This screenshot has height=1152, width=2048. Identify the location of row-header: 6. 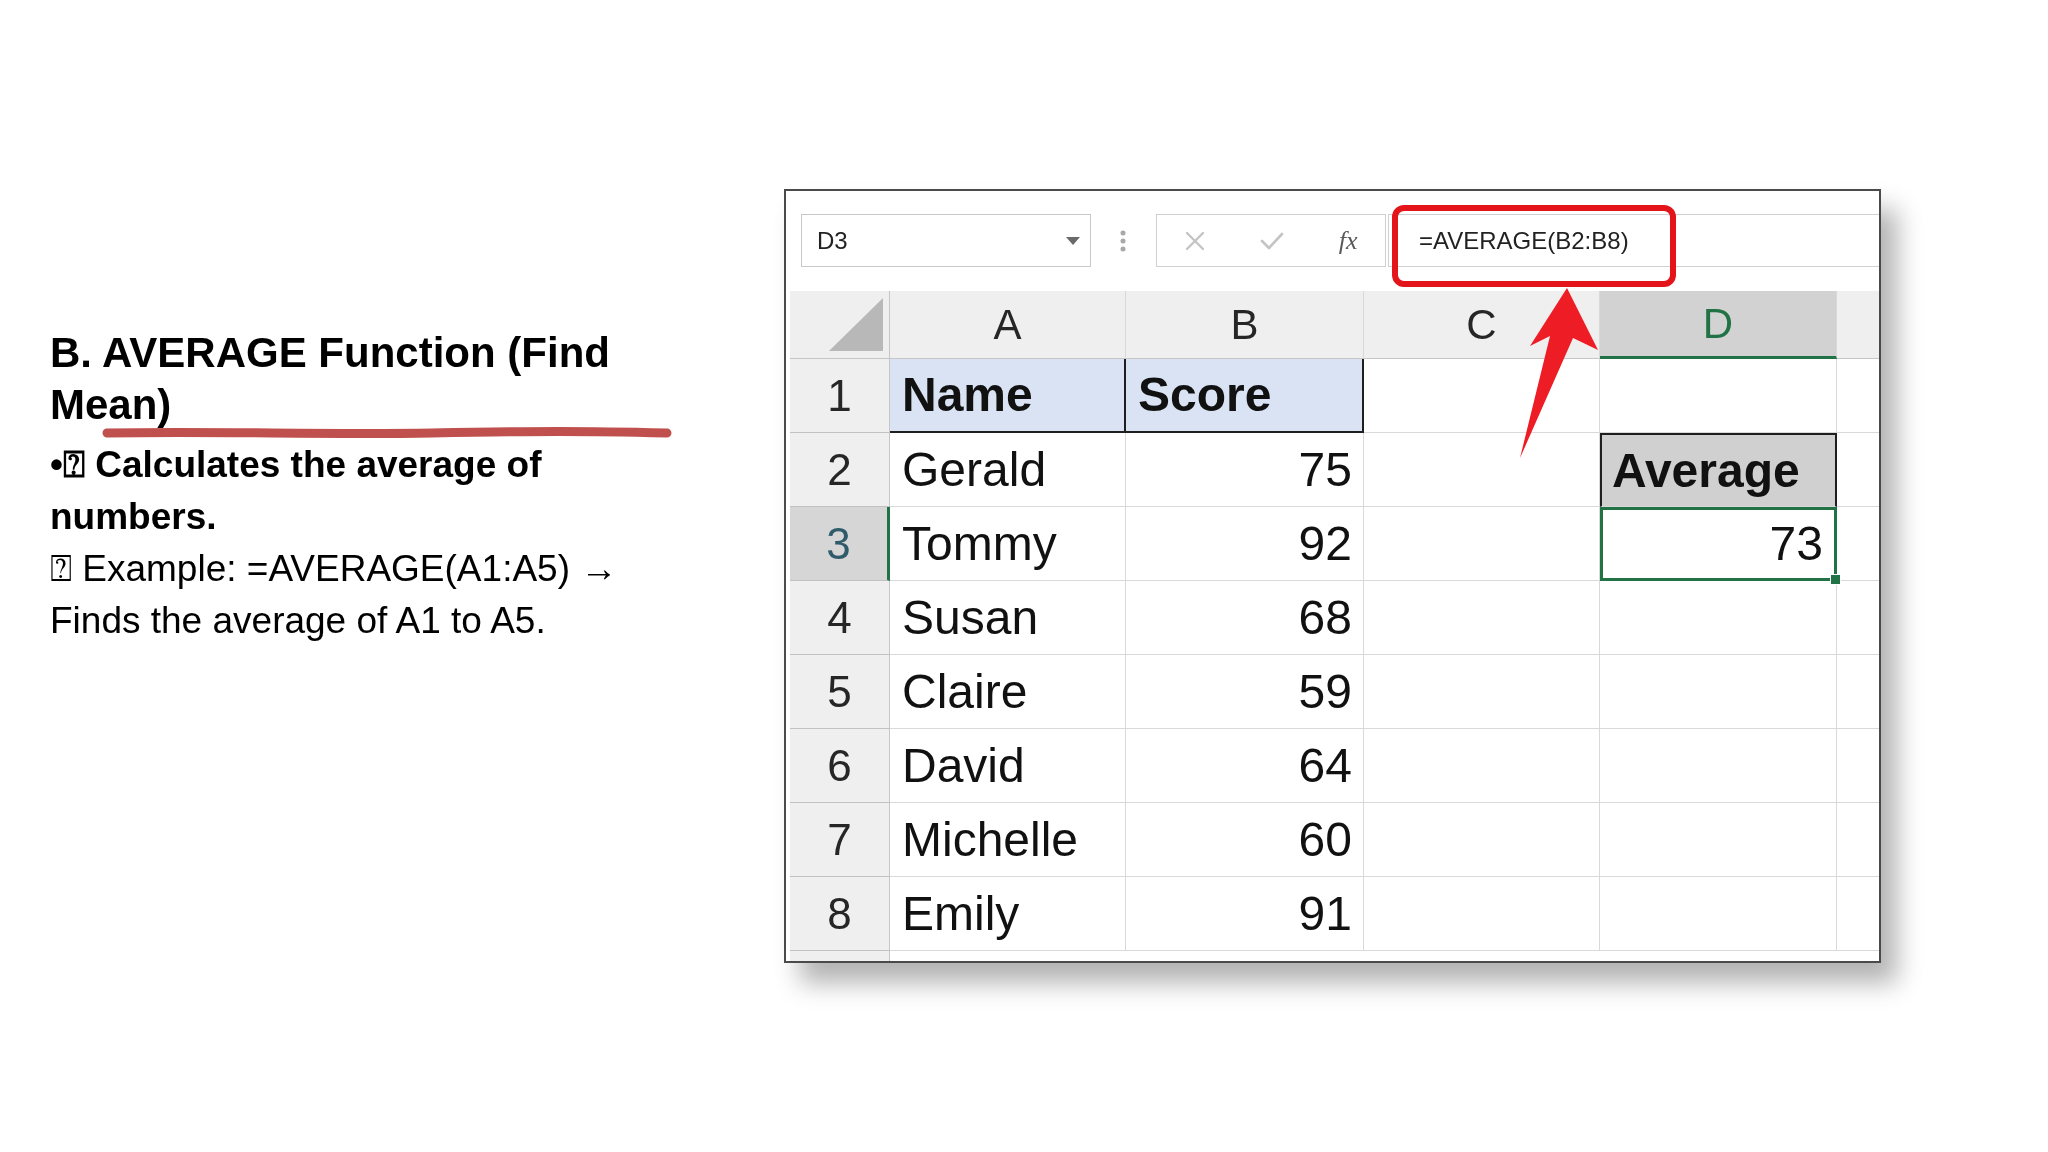
(840, 766).